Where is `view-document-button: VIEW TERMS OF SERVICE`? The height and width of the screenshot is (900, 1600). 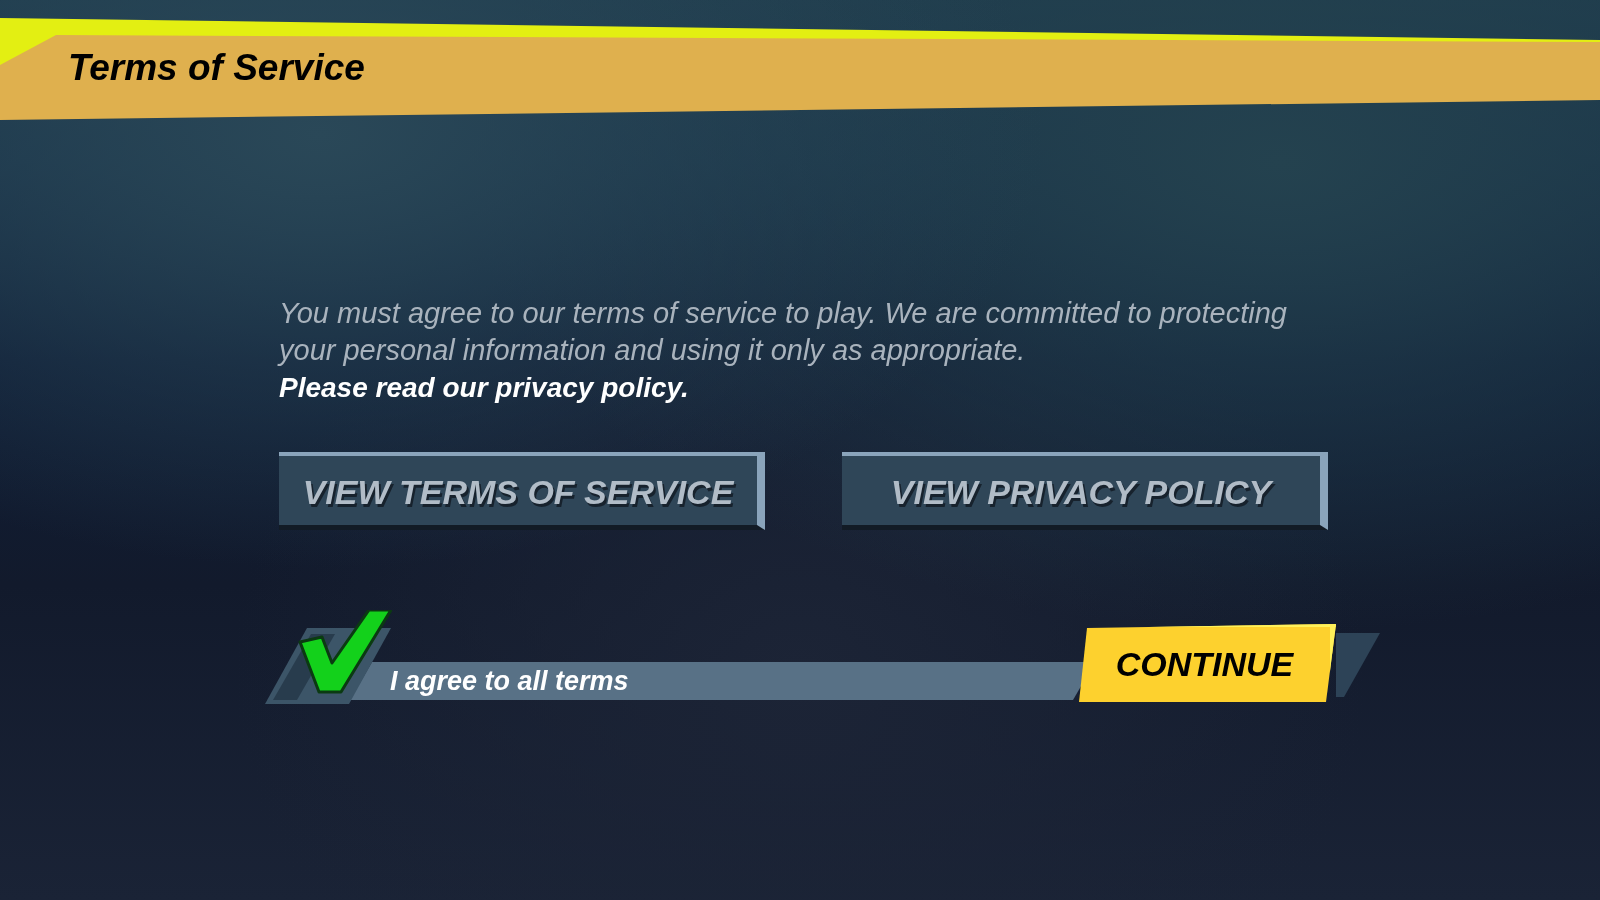 view-document-button: VIEW TERMS OF SERVICE is located at coordinates (522, 491).